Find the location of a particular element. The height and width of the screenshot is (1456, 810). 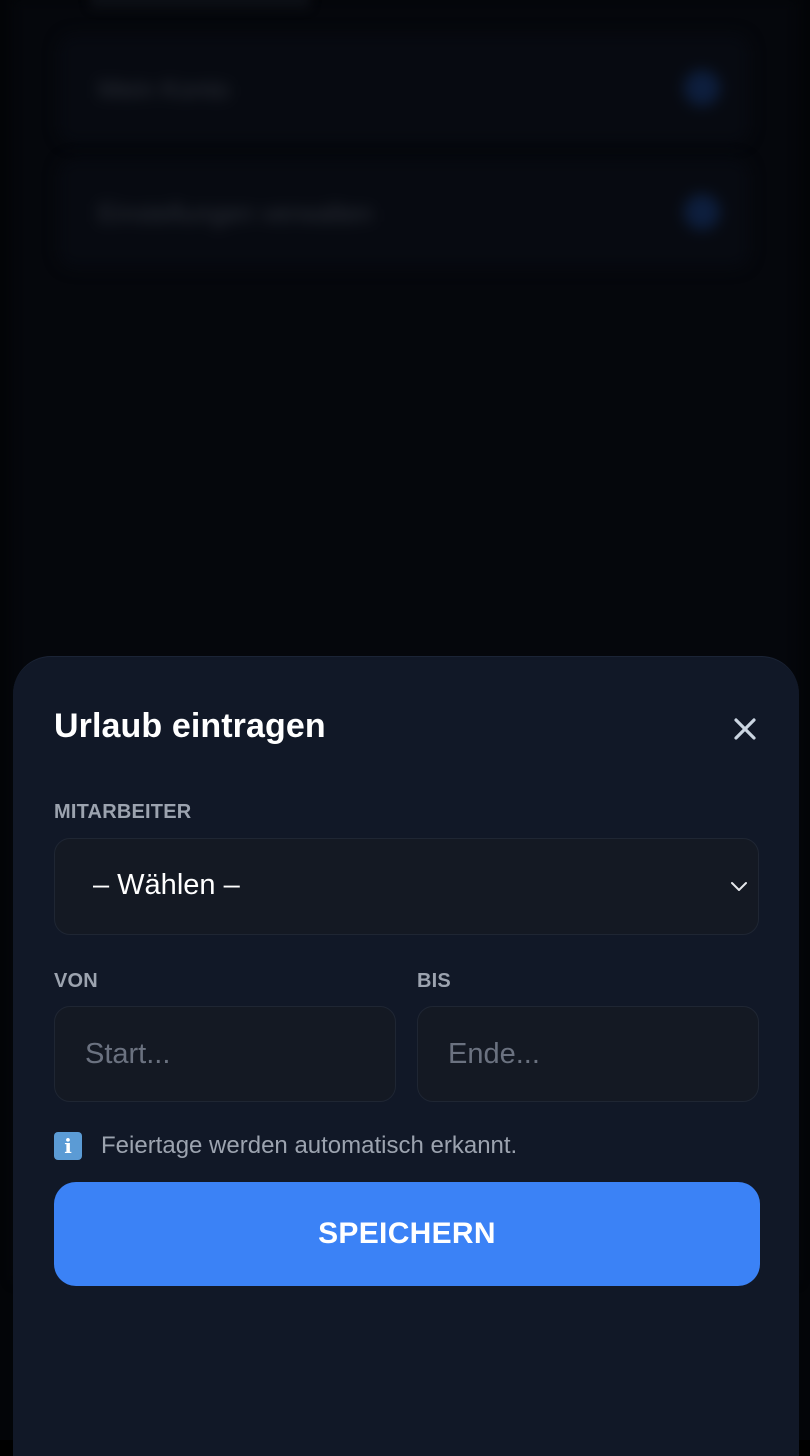

info-icon: i is located at coordinates (68, 1146).